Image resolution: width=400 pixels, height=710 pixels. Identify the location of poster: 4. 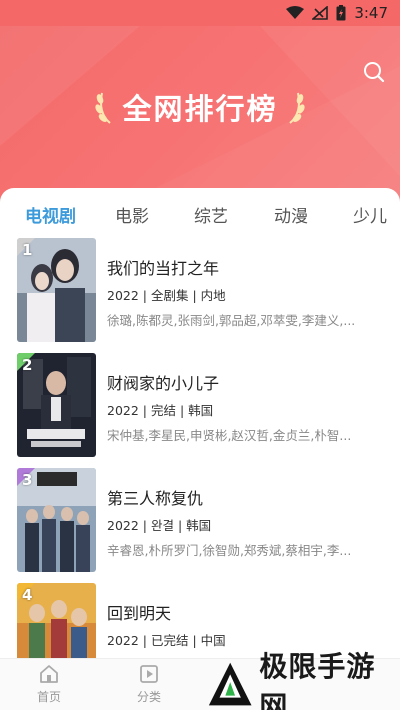
(56, 620).